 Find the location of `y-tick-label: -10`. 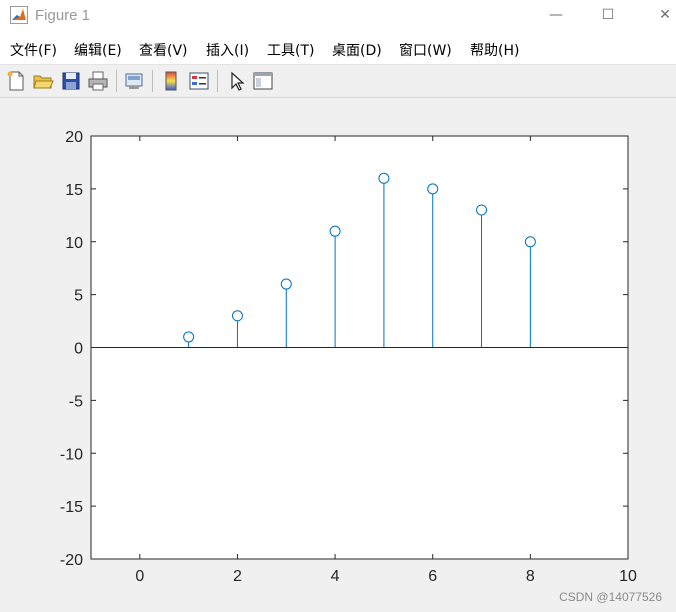

y-tick-label: -10 is located at coordinates (71, 454).